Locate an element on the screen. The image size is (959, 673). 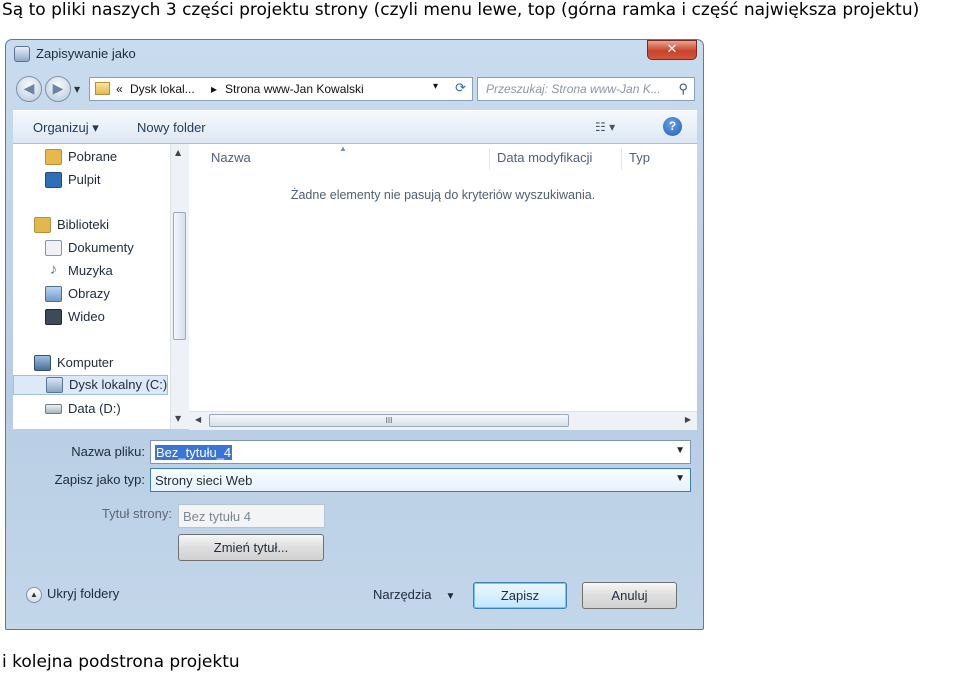
scroll-left-icon: ◀ is located at coordinates (198, 419).